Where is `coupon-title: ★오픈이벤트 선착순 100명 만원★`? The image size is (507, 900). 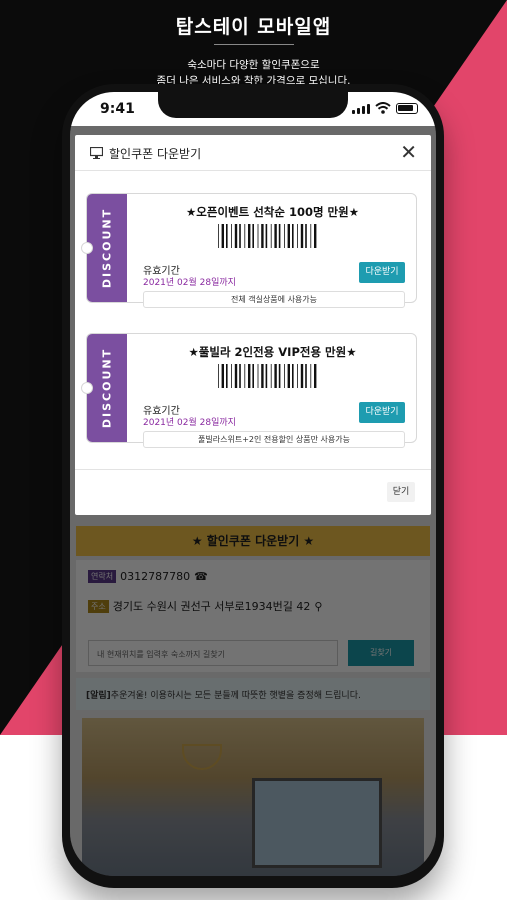
coupon-title: ★오픈이벤트 선착순 100명 만원★ is located at coordinates (272, 212).